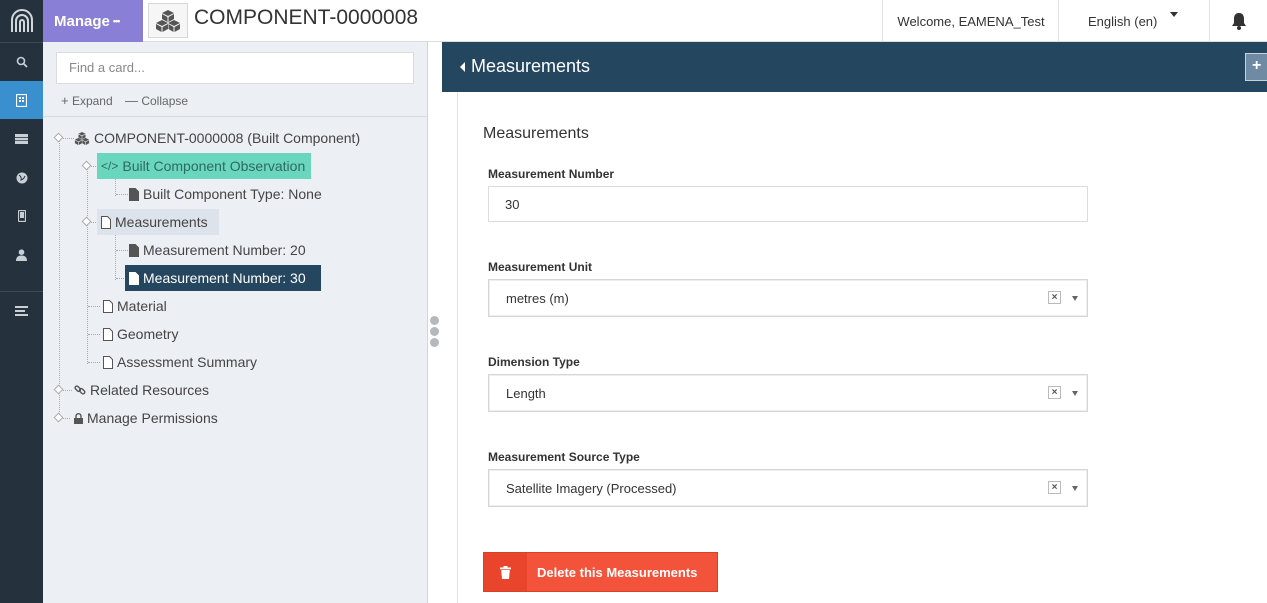  I want to click on section-title: Measurements, so click(536, 133).